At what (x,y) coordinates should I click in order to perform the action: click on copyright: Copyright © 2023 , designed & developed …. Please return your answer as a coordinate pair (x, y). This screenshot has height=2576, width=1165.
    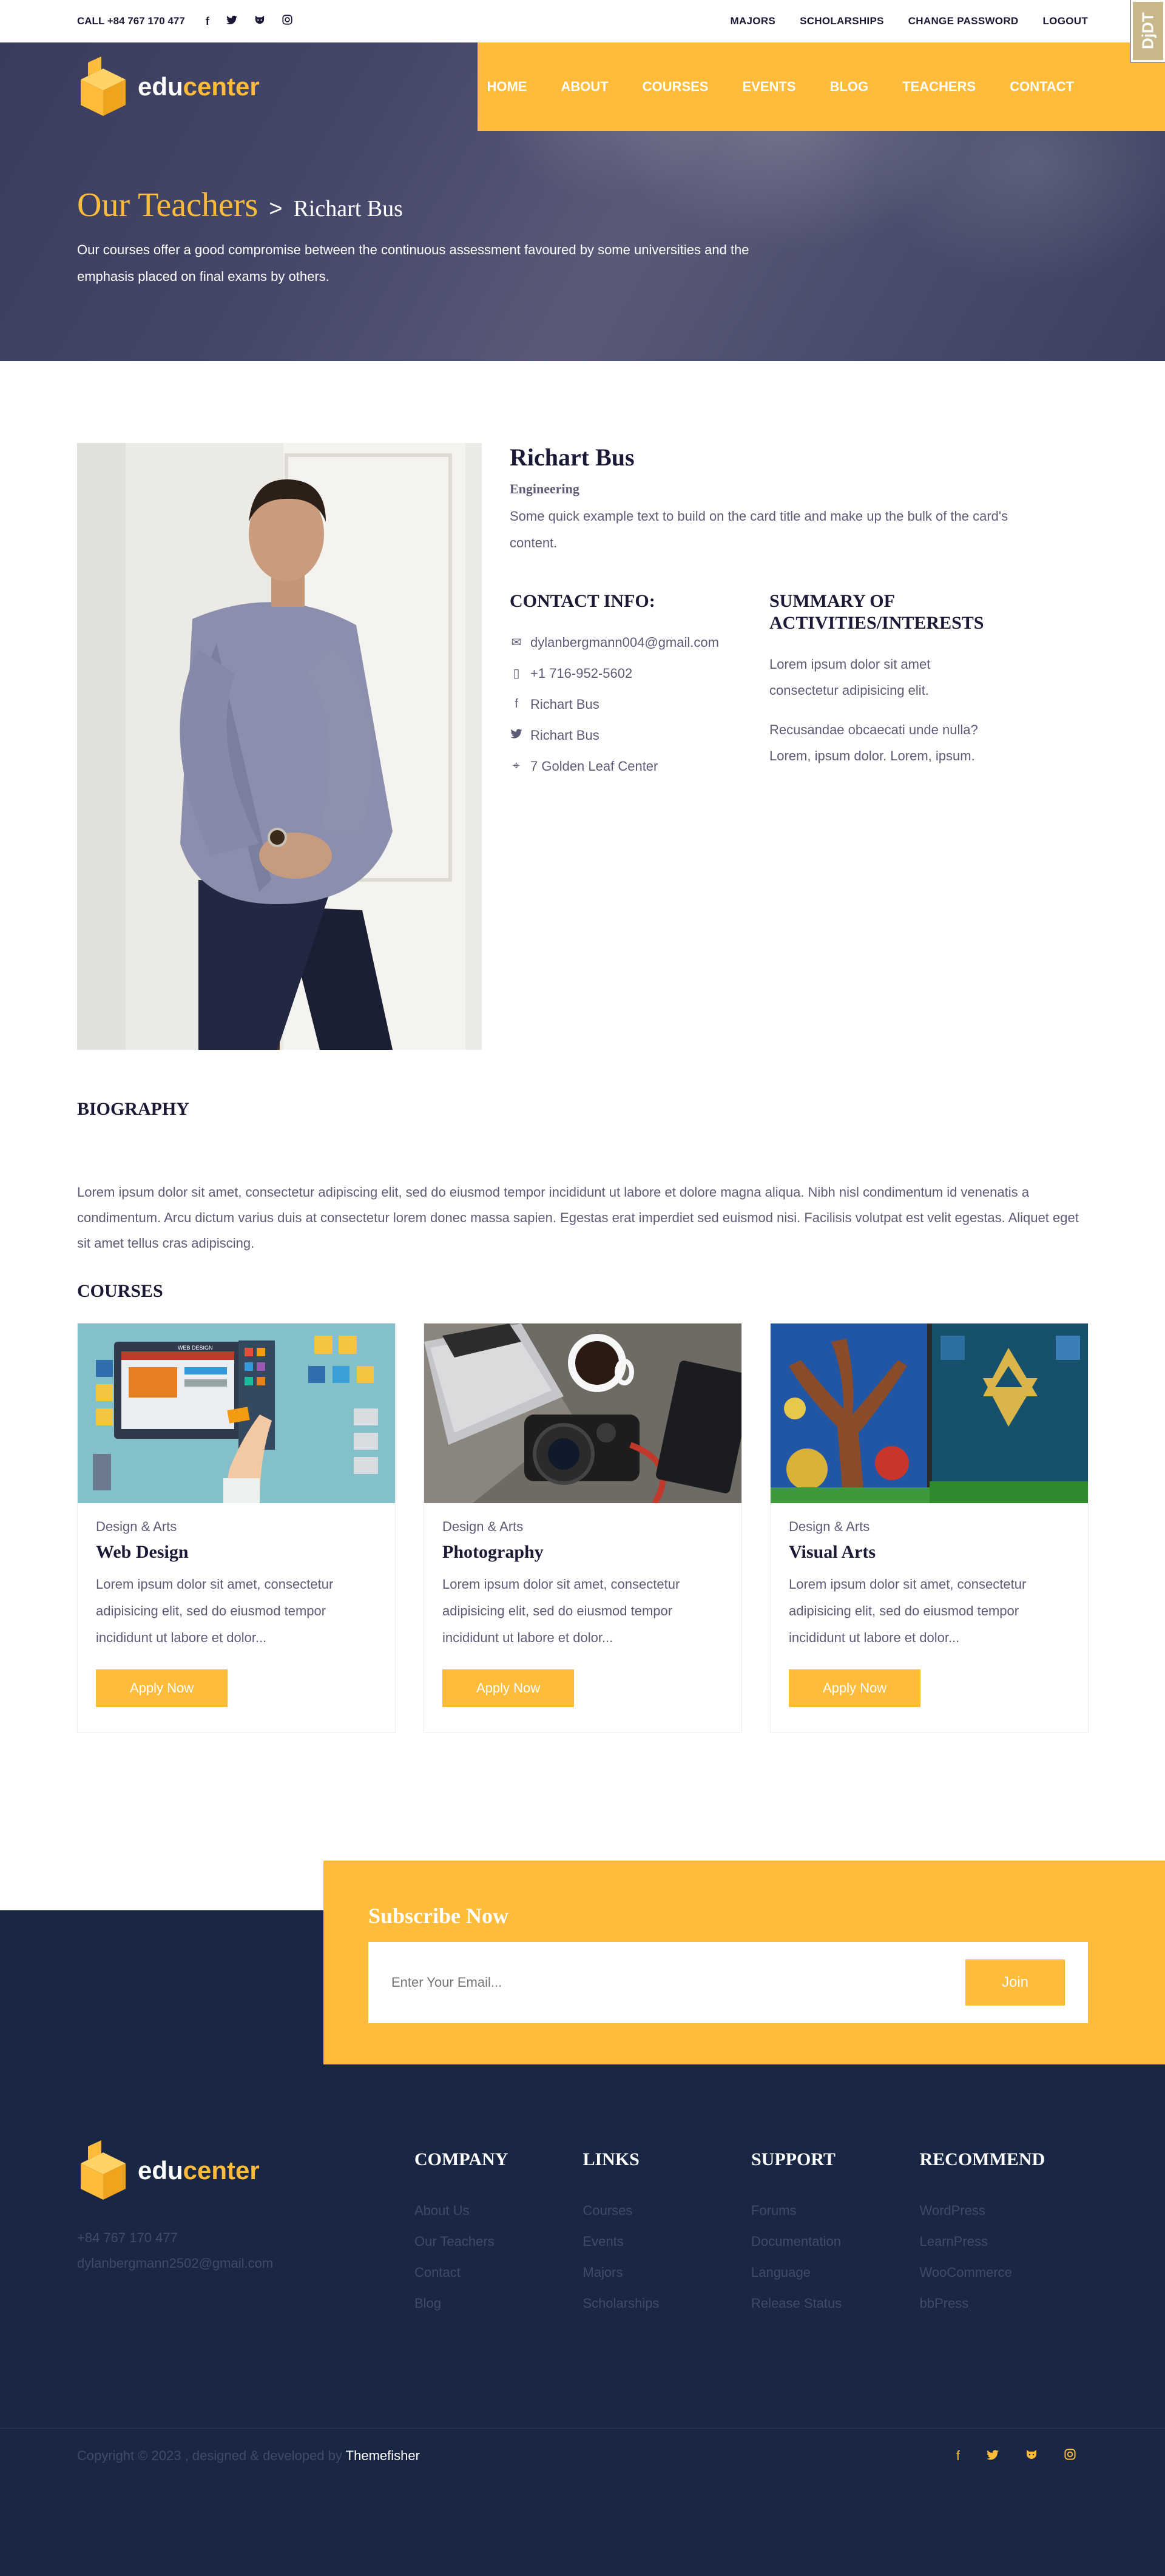
    Looking at the image, I should click on (249, 2456).